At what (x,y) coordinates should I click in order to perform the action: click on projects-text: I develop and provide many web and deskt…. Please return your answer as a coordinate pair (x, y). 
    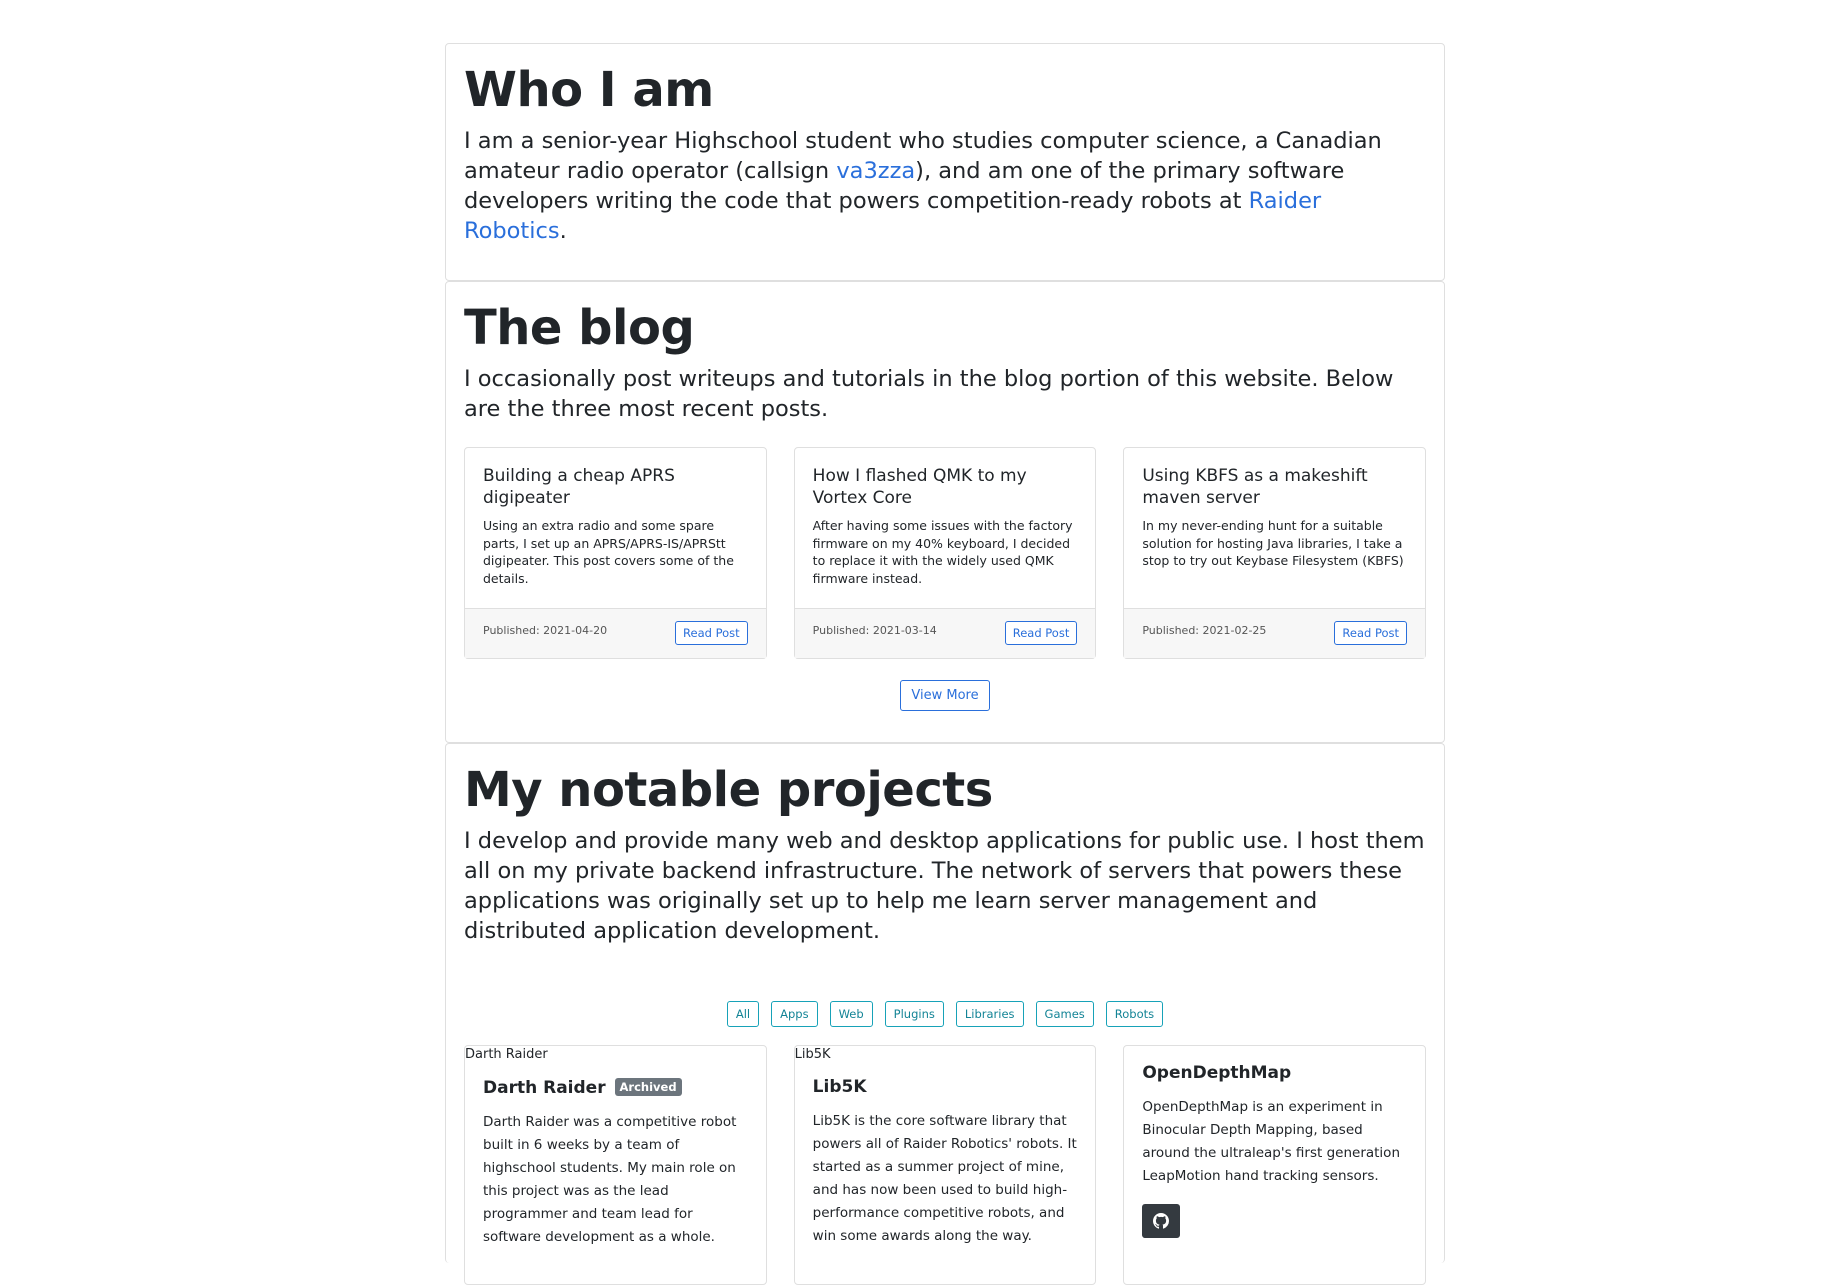
    Looking at the image, I should click on (944, 886).